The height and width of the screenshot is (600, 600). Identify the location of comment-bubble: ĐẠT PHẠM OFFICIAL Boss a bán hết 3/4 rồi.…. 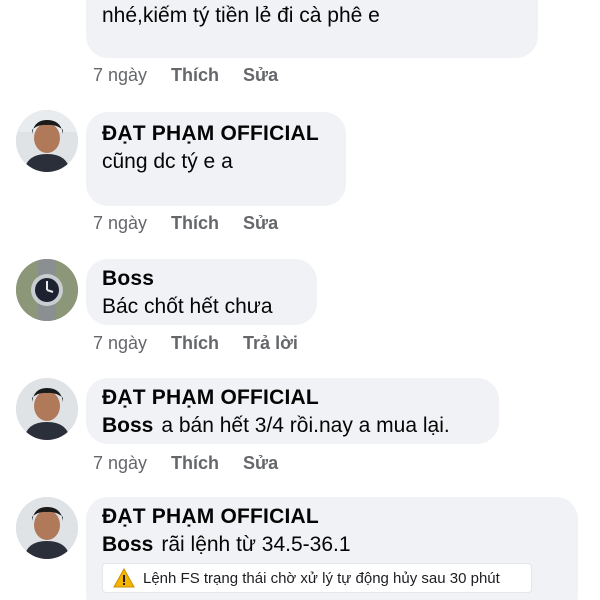
(292, 411).